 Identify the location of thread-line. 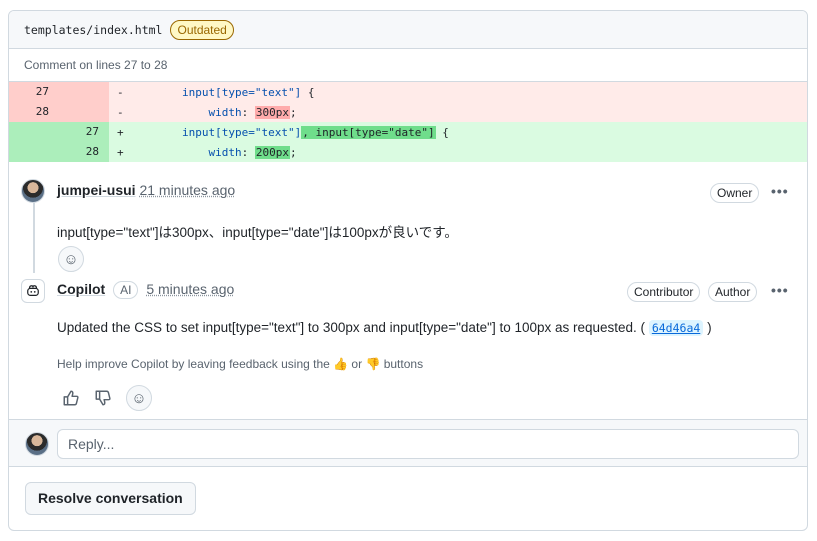
(34, 238).